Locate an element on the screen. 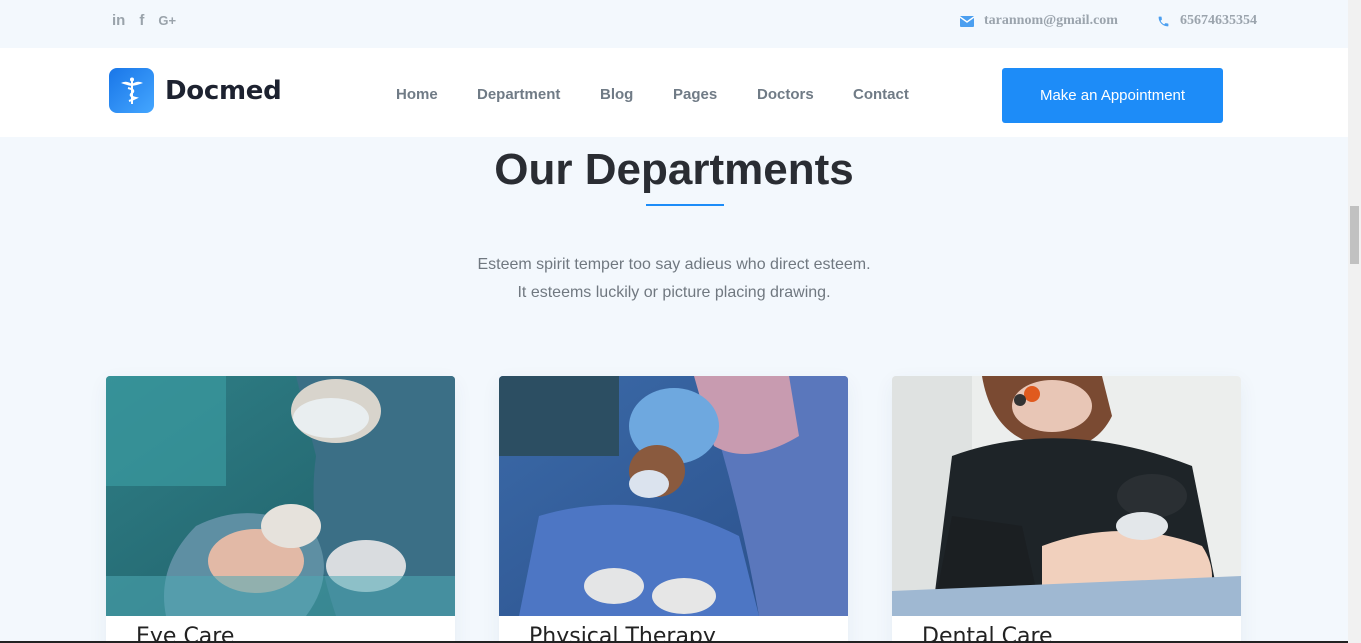 This screenshot has width=1361, height=643. nav-item-home: Home is located at coordinates (417, 94).